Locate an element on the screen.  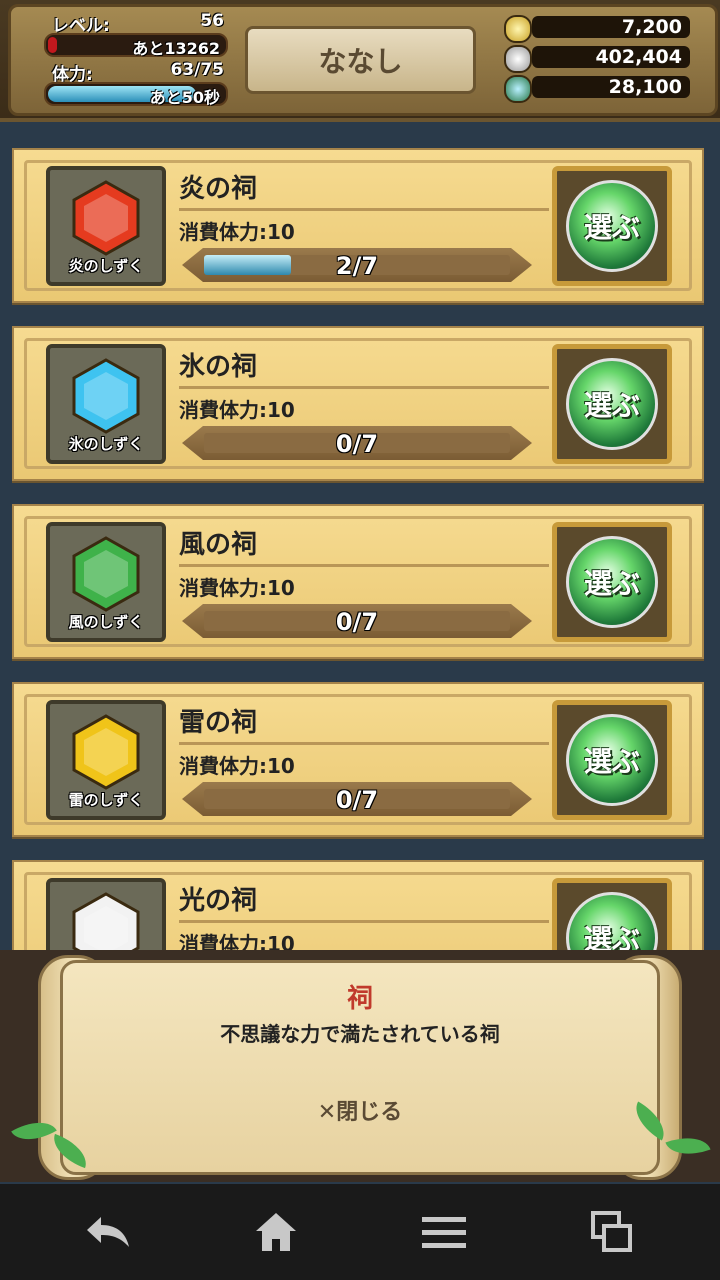
exp-bar: あと13262 is located at coordinates (136, 45).